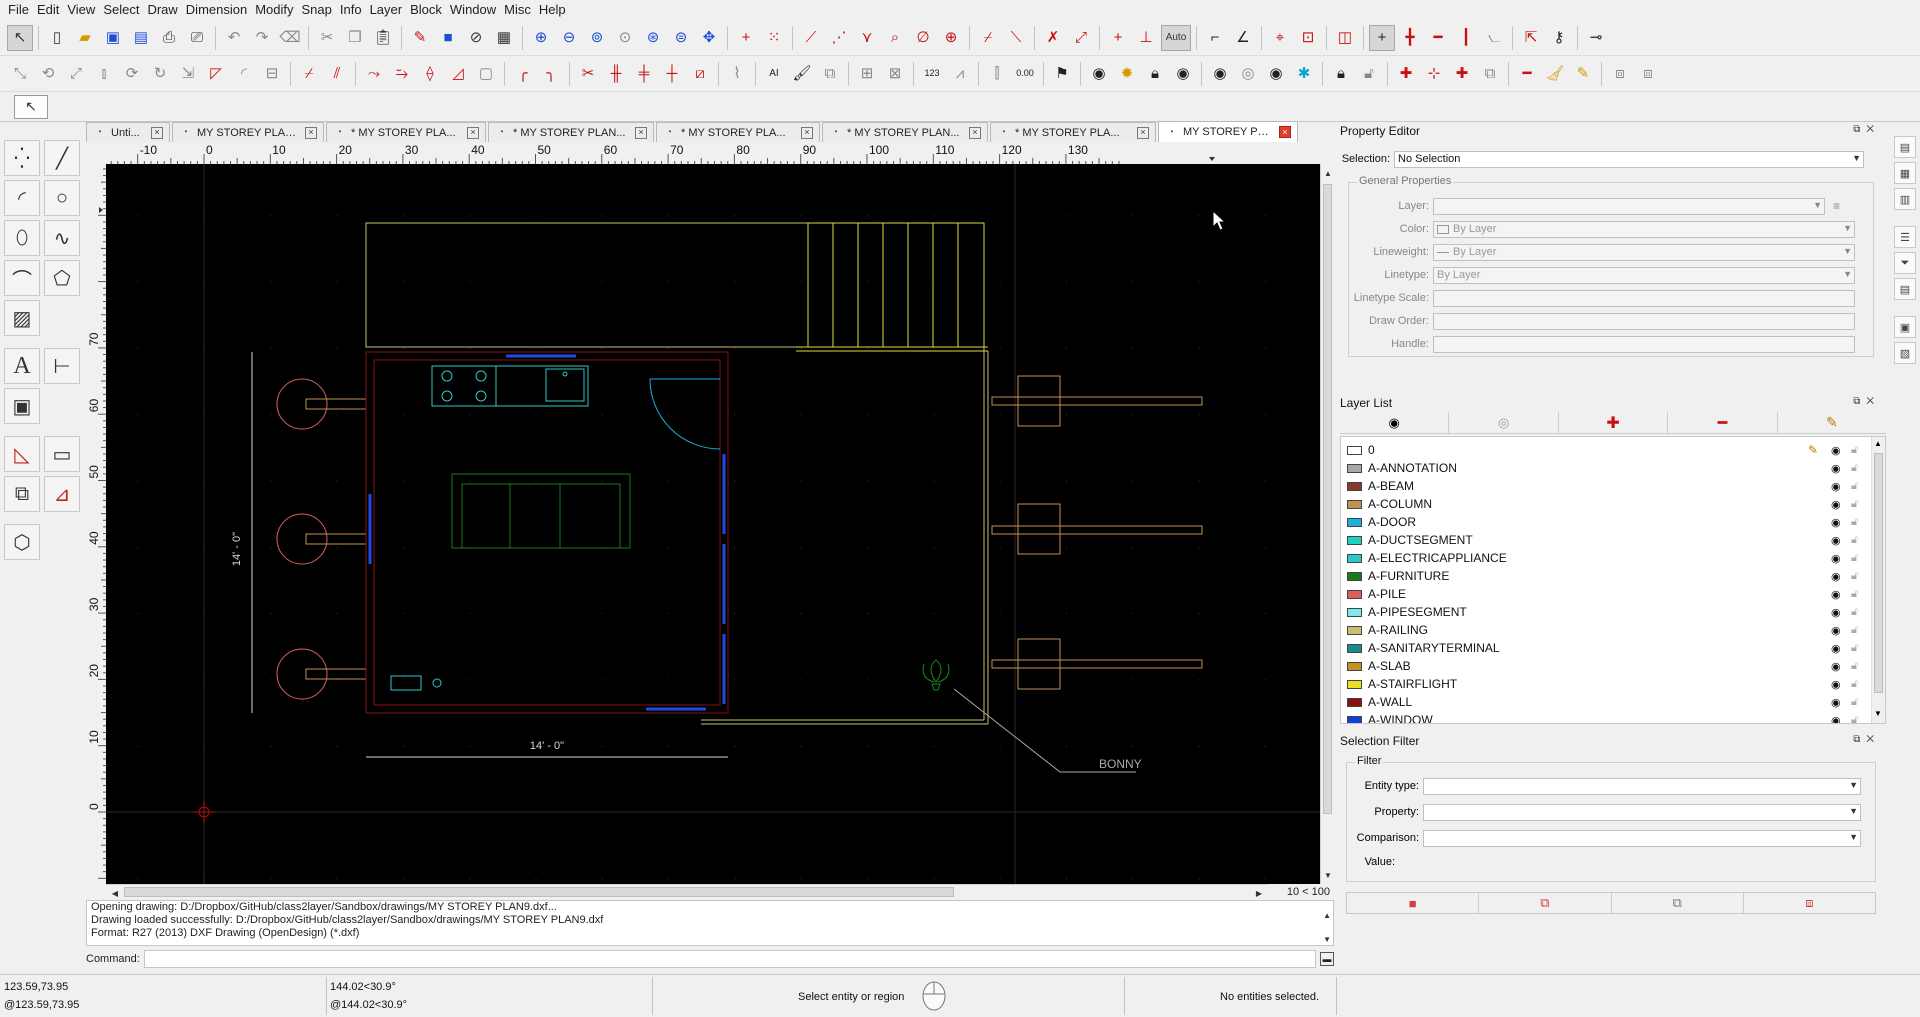 The height and width of the screenshot is (1017, 1920). Describe the element at coordinates (1215, 38) in the screenshot. I see `restriction-horizontal-icon: ⌐` at that location.